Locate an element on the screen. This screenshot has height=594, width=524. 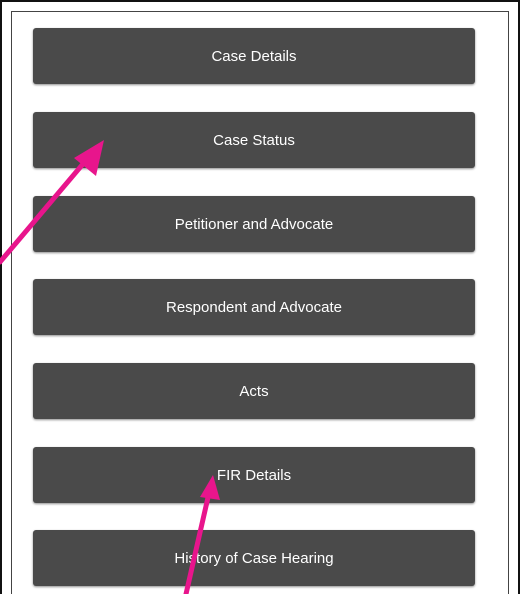
respondent-and-advocate-button: Respondent and Advocate is located at coordinates (254, 307).